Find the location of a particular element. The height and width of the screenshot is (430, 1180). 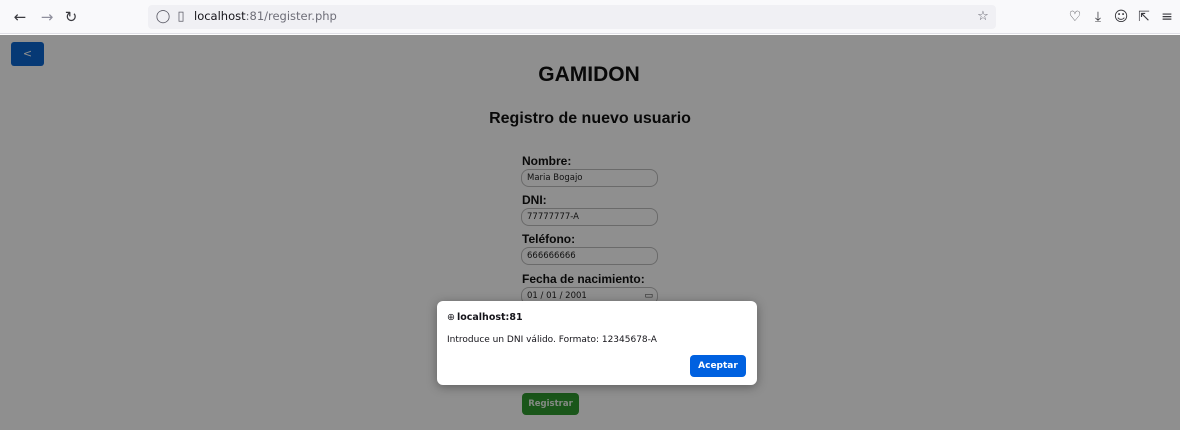

url-text: localhost:81/register.php is located at coordinates (265, 16).